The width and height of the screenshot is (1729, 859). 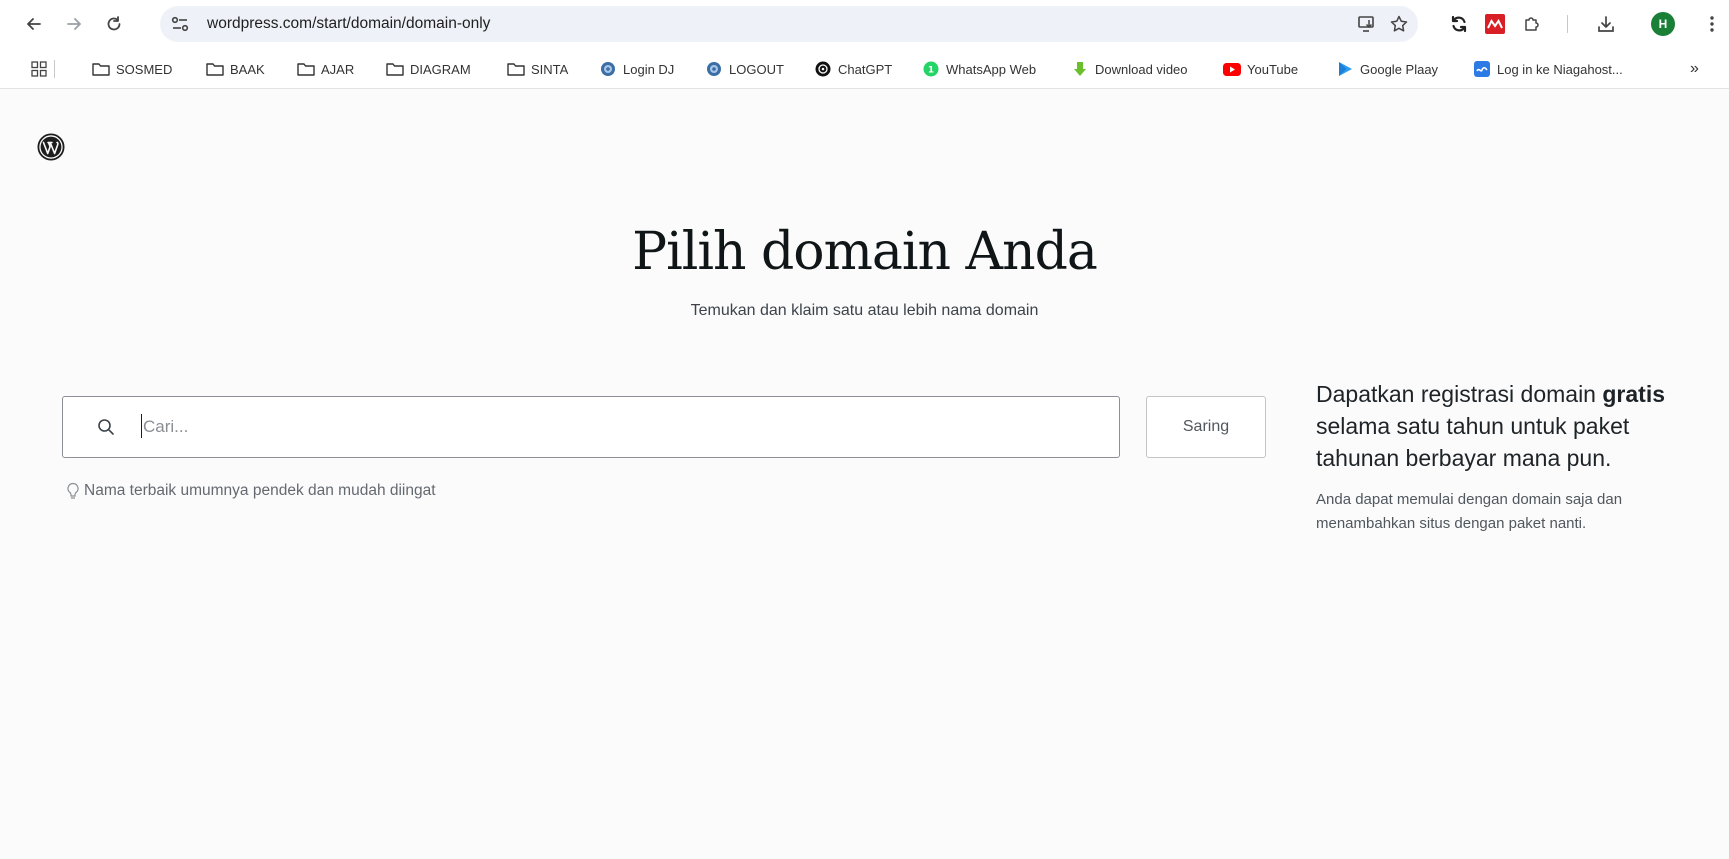 I want to click on reload-button, so click(x=114, y=24).